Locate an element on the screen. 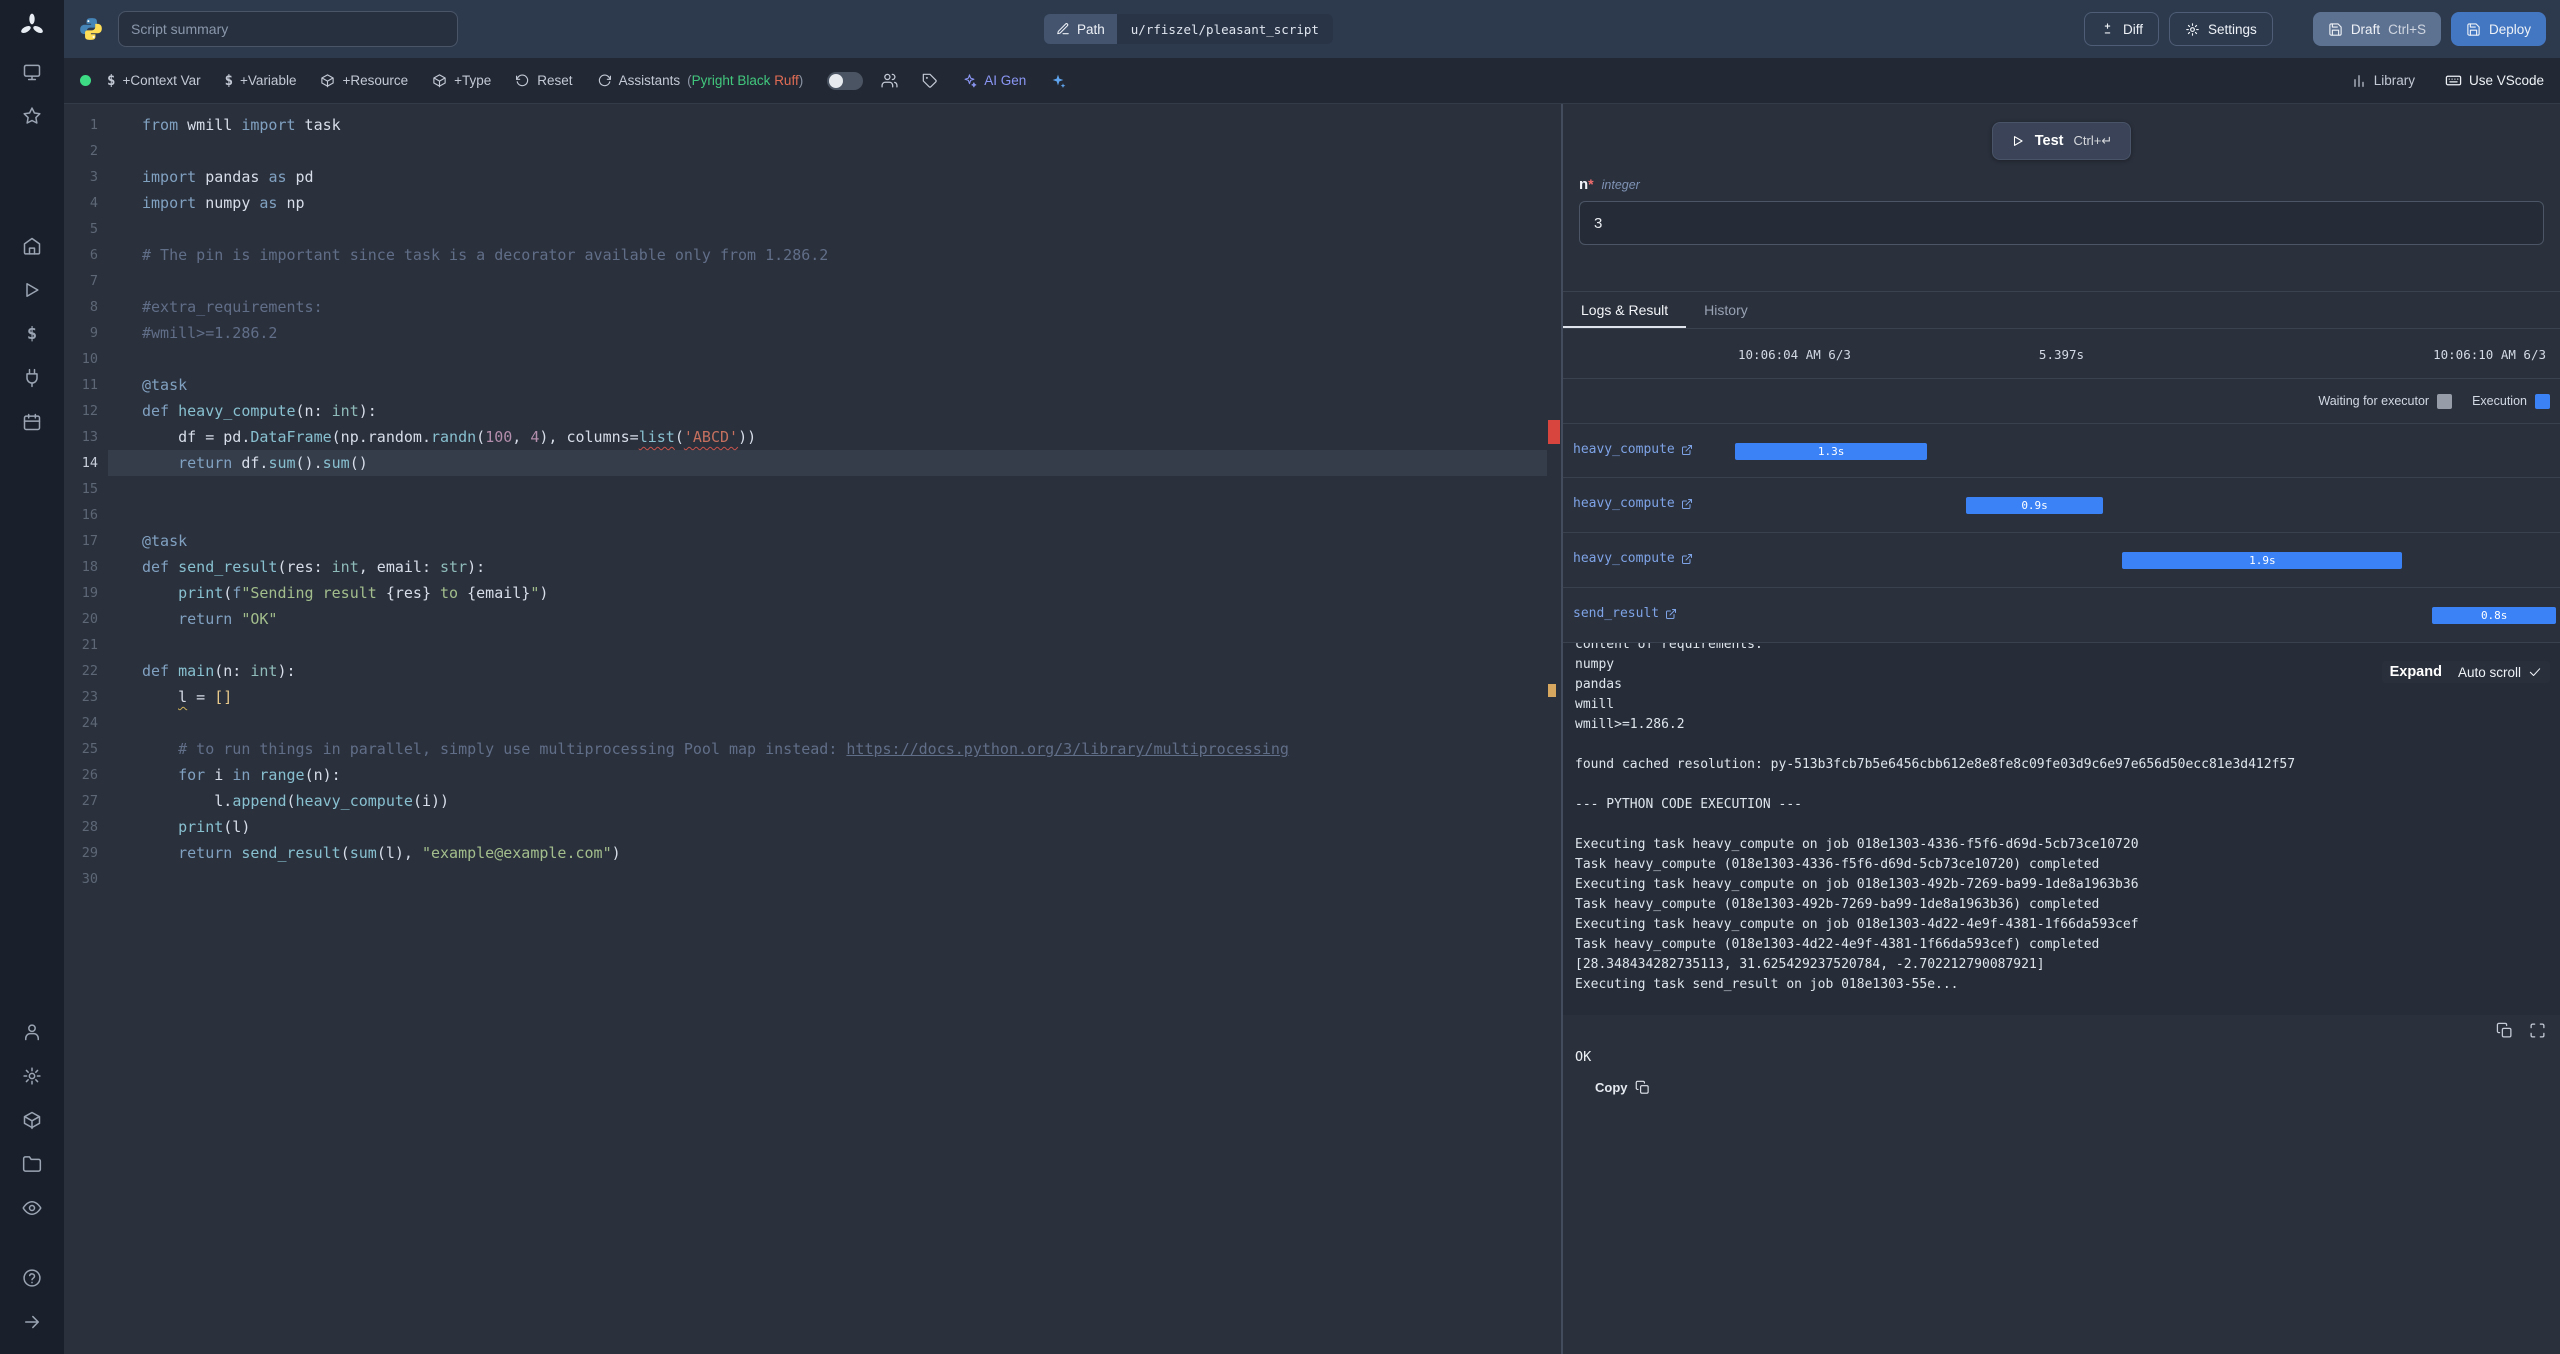  add-resource-button: +Resource is located at coordinates (364, 80).